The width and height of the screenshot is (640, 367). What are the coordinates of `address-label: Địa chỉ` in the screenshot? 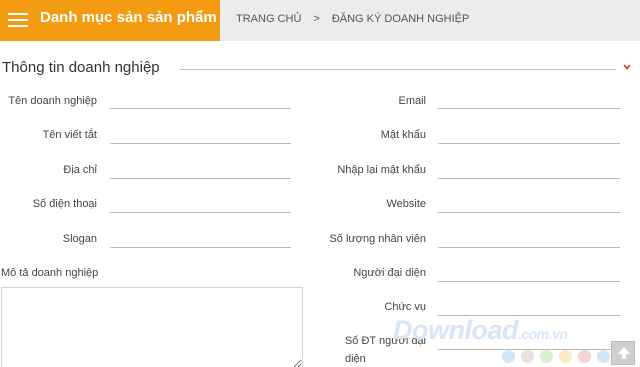 It's located at (80, 170).